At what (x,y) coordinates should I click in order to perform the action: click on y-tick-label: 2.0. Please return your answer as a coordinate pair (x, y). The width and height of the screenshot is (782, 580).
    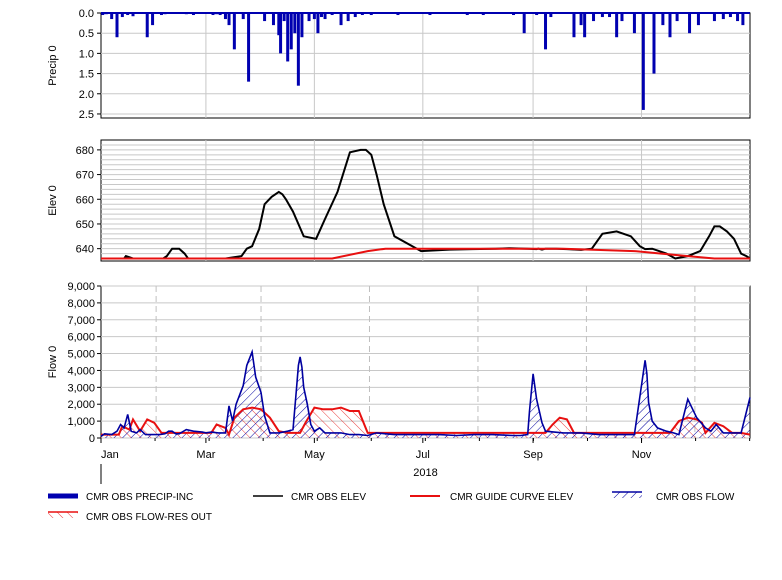
    Looking at the image, I should click on (86, 95).